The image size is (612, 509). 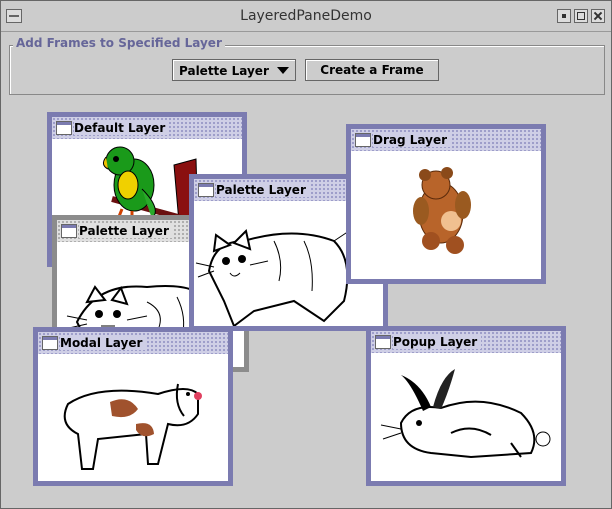 I want to click on group-label: Add Frames to Specified Layer, so click(x=119, y=43).